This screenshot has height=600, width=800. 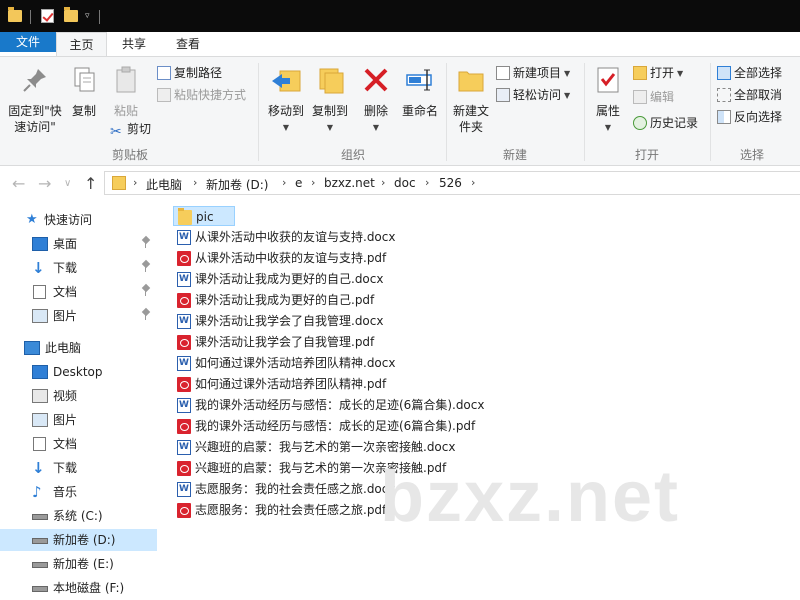 What do you see at coordinates (67, 183) in the screenshot?
I see `recent-locations-icon: ∨` at bounding box center [67, 183].